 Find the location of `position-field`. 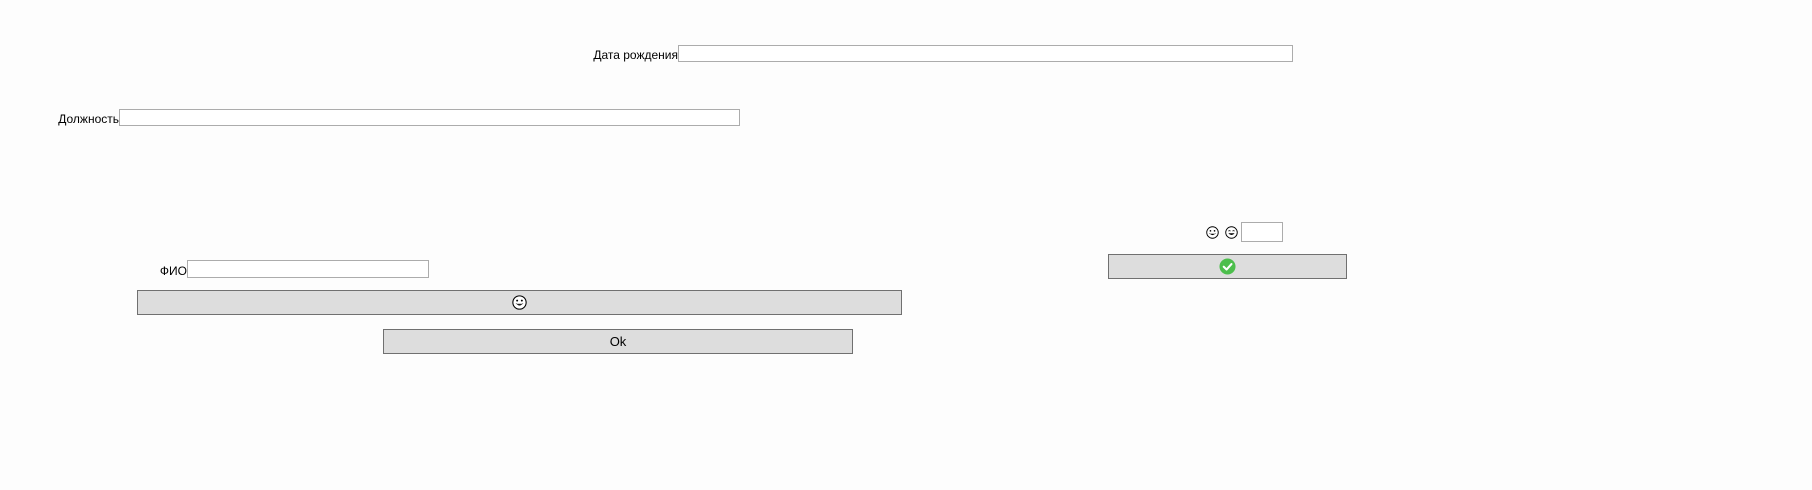

position-field is located at coordinates (429, 117).